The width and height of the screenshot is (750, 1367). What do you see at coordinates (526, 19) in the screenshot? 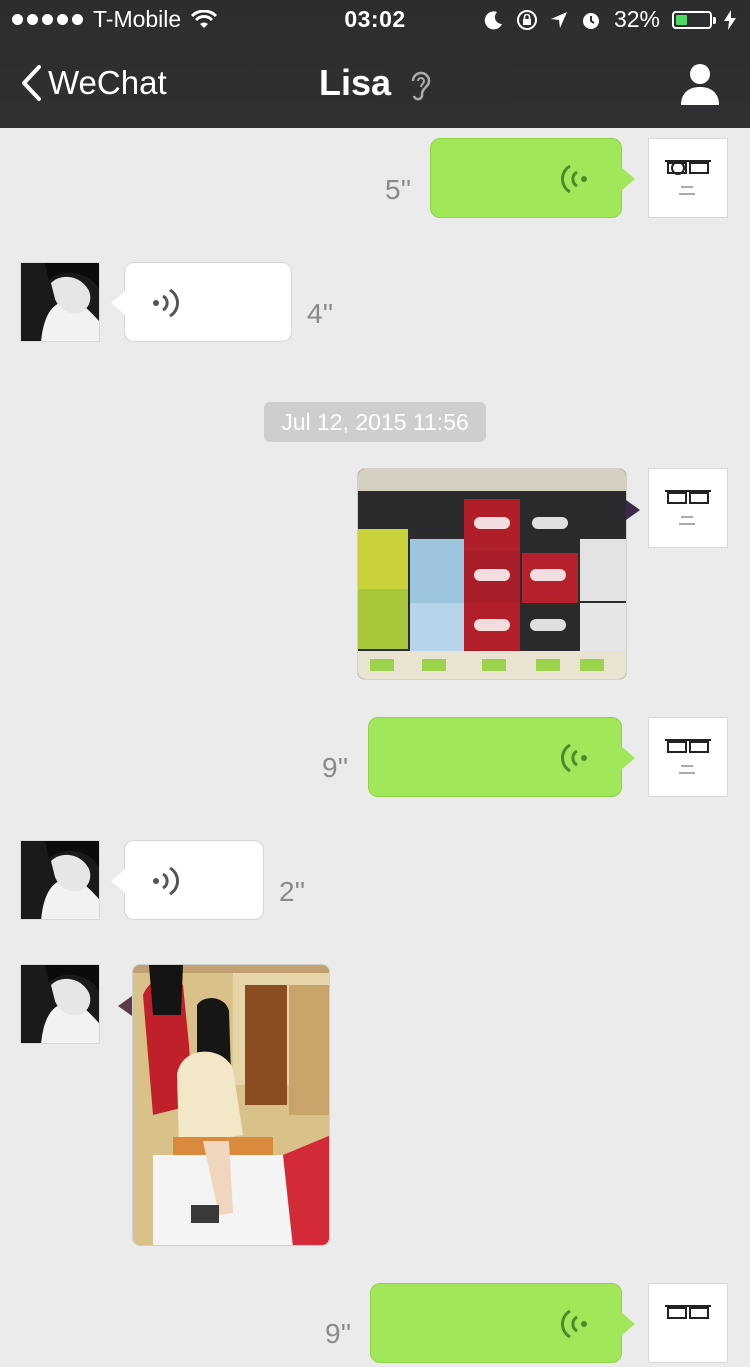
I see `rotation-lock-icon` at bounding box center [526, 19].